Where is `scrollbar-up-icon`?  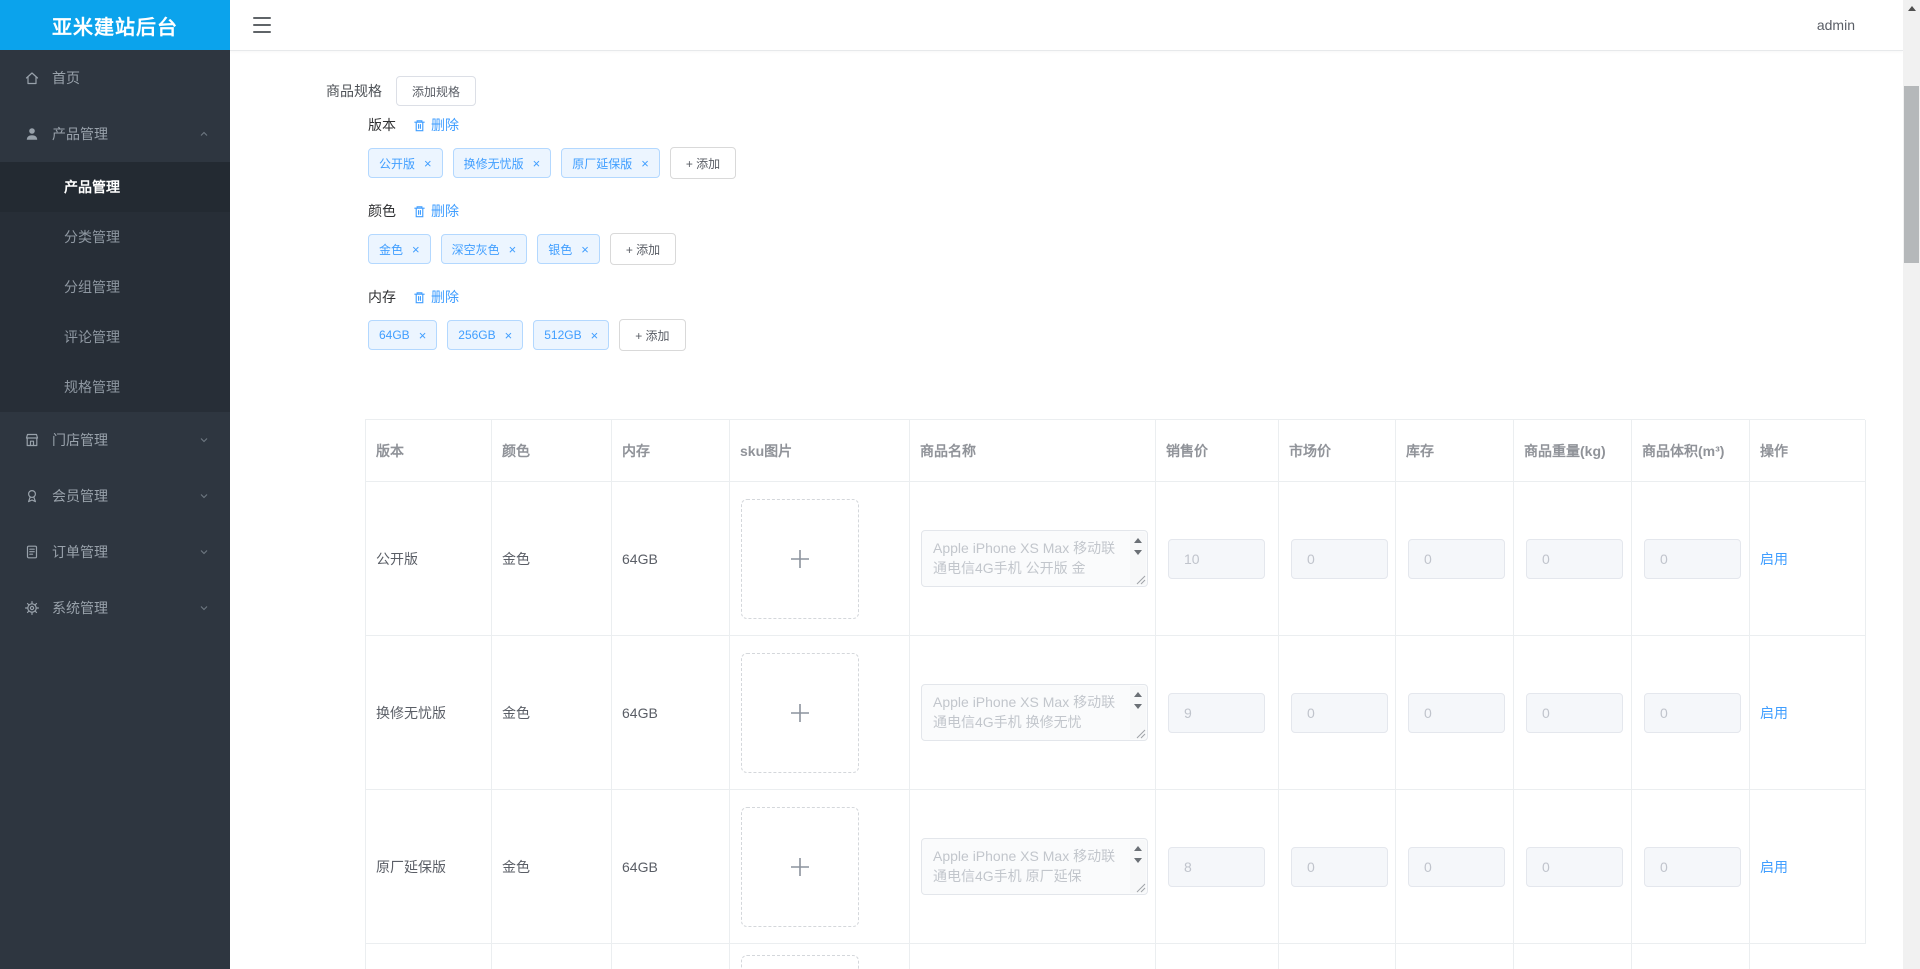 scrollbar-up-icon is located at coordinates (1911, 8).